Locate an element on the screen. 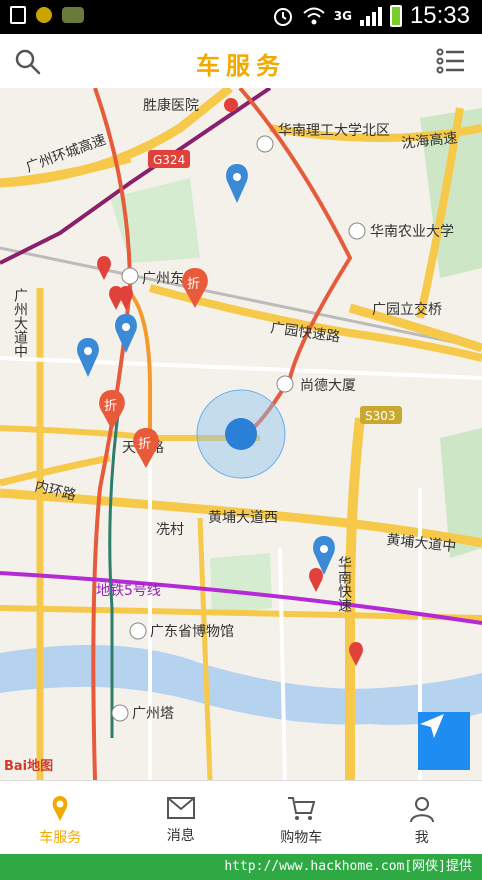 The height and width of the screenshot is (880, 482). clock: 15:33 is located at coordinates (439, 15).